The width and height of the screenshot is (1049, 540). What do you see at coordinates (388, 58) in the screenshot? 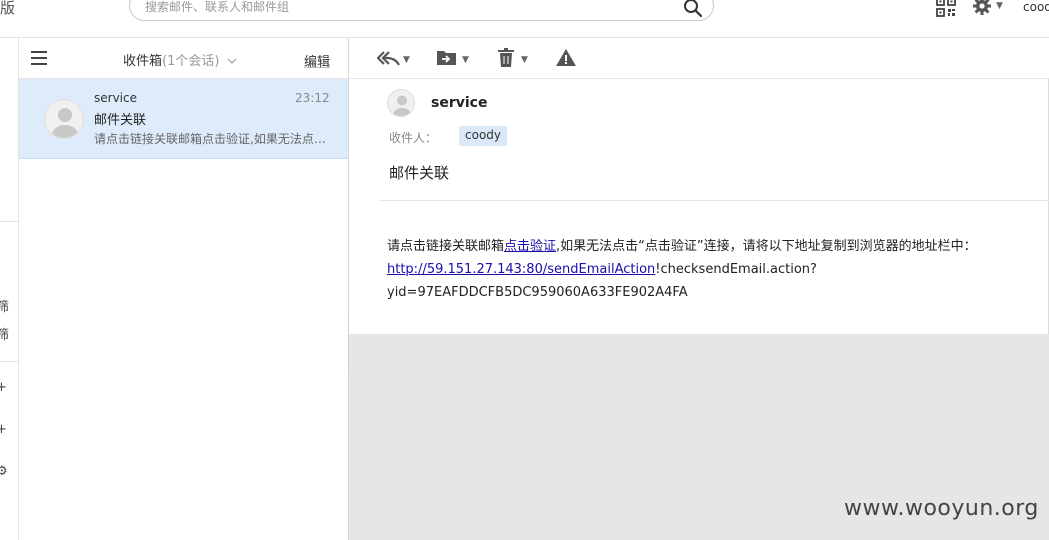
I see `reply-all-icon` at bounding box center [388, 58].